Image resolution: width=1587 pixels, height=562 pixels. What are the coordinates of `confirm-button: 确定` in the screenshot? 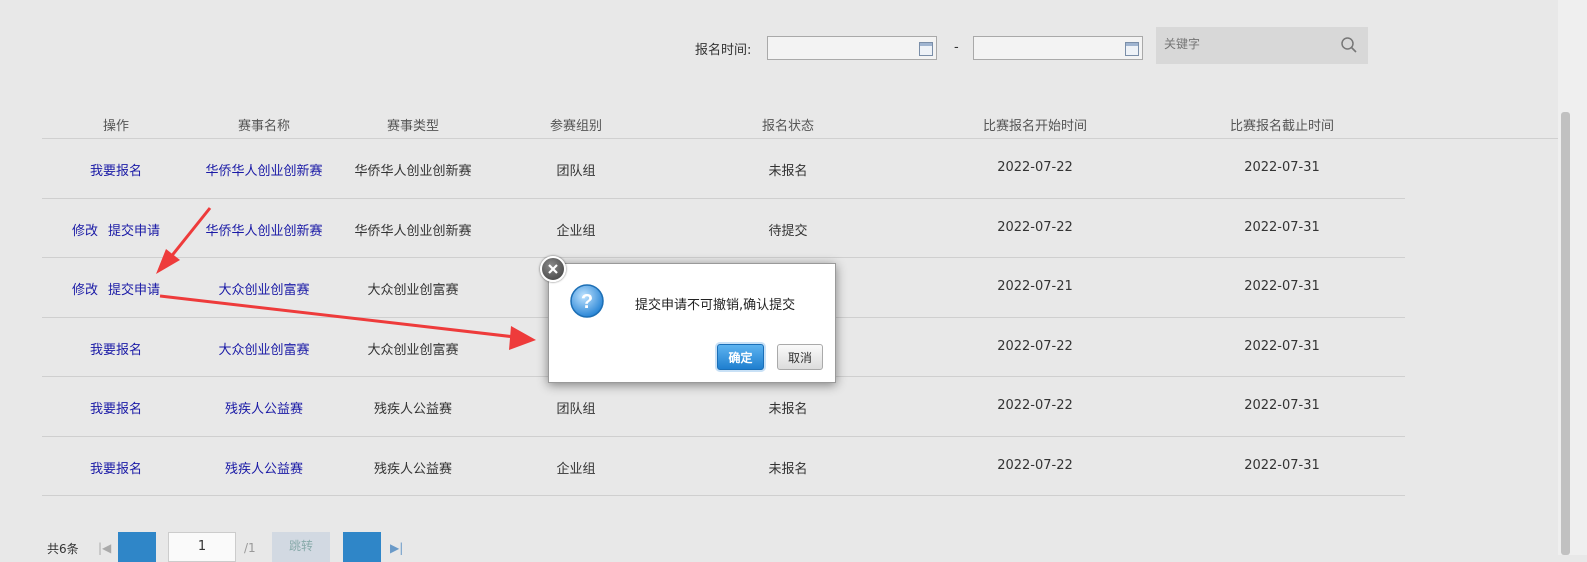 It's located at (740, 357).